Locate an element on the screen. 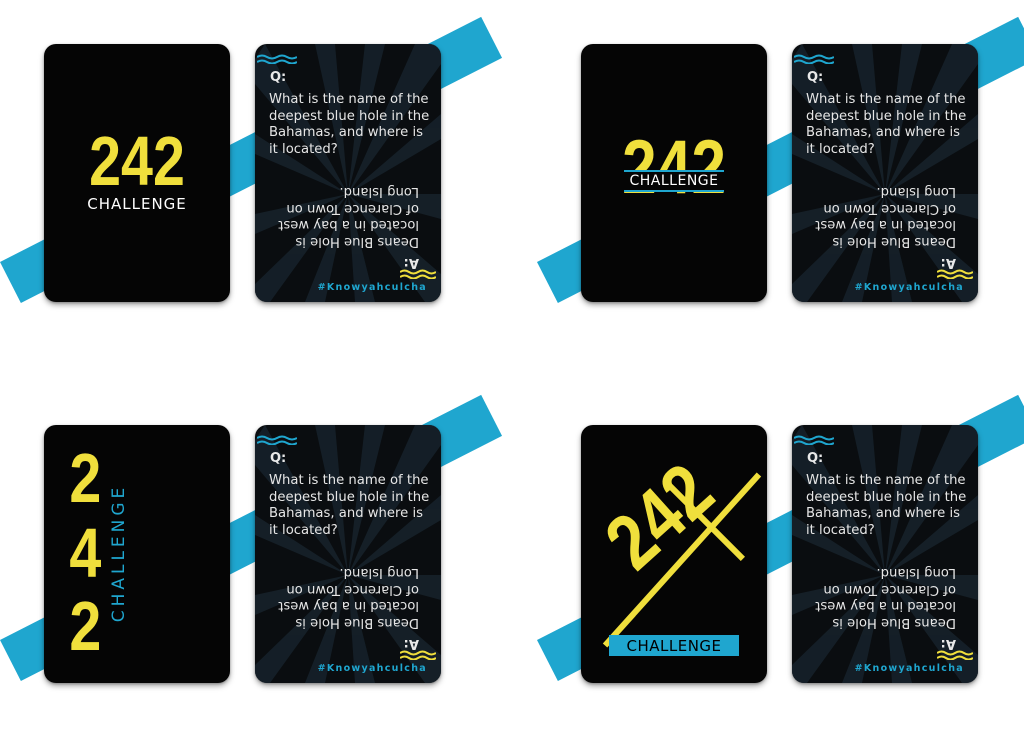 The image size is (1024, 736). logo-card-variant-2: 242 CHALLENGE is located at coordinates (674, 173).